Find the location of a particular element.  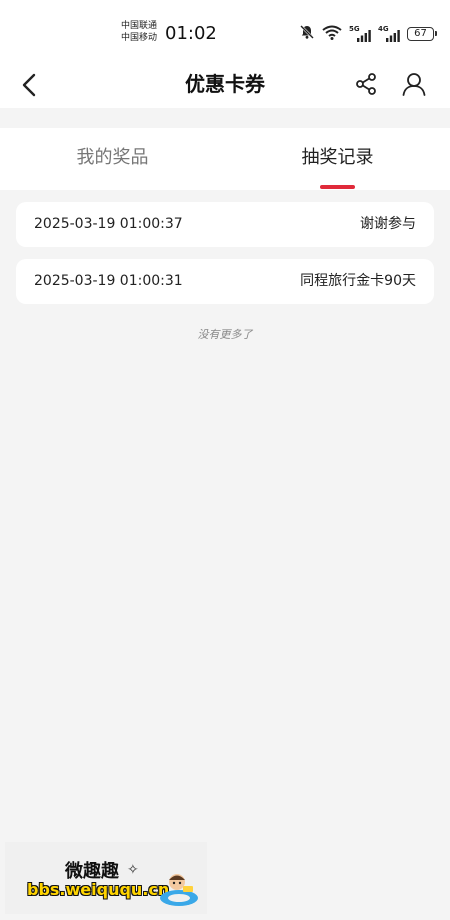

status-icons: 5G 4G 67 is located at coordinates (368, 34).